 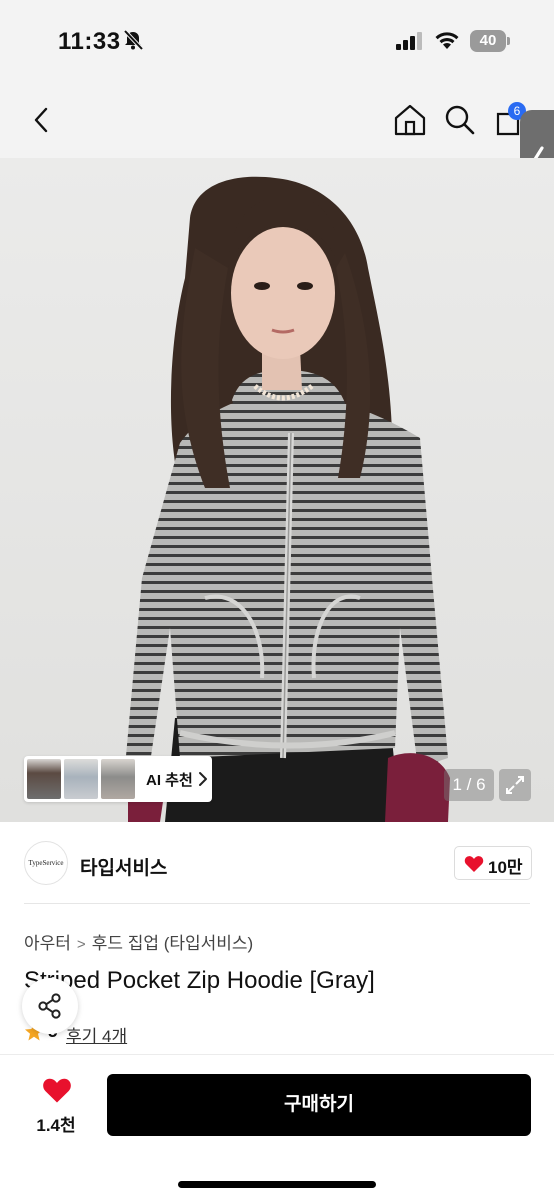 I want to click on wifi-icon, so click(x=447, y=40).